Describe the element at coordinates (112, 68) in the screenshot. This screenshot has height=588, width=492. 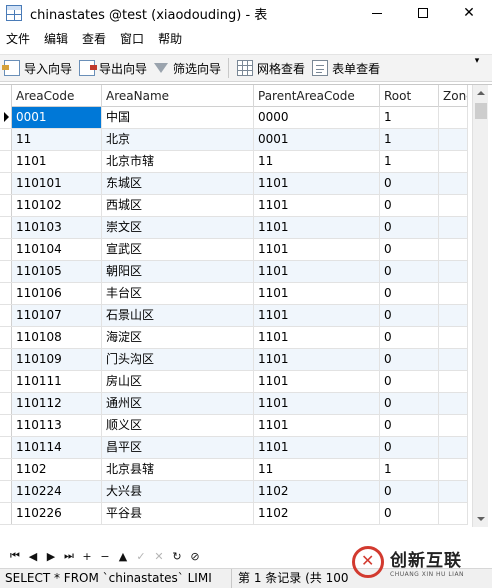
I see `export-wizard-button: 导出向导` at that location.